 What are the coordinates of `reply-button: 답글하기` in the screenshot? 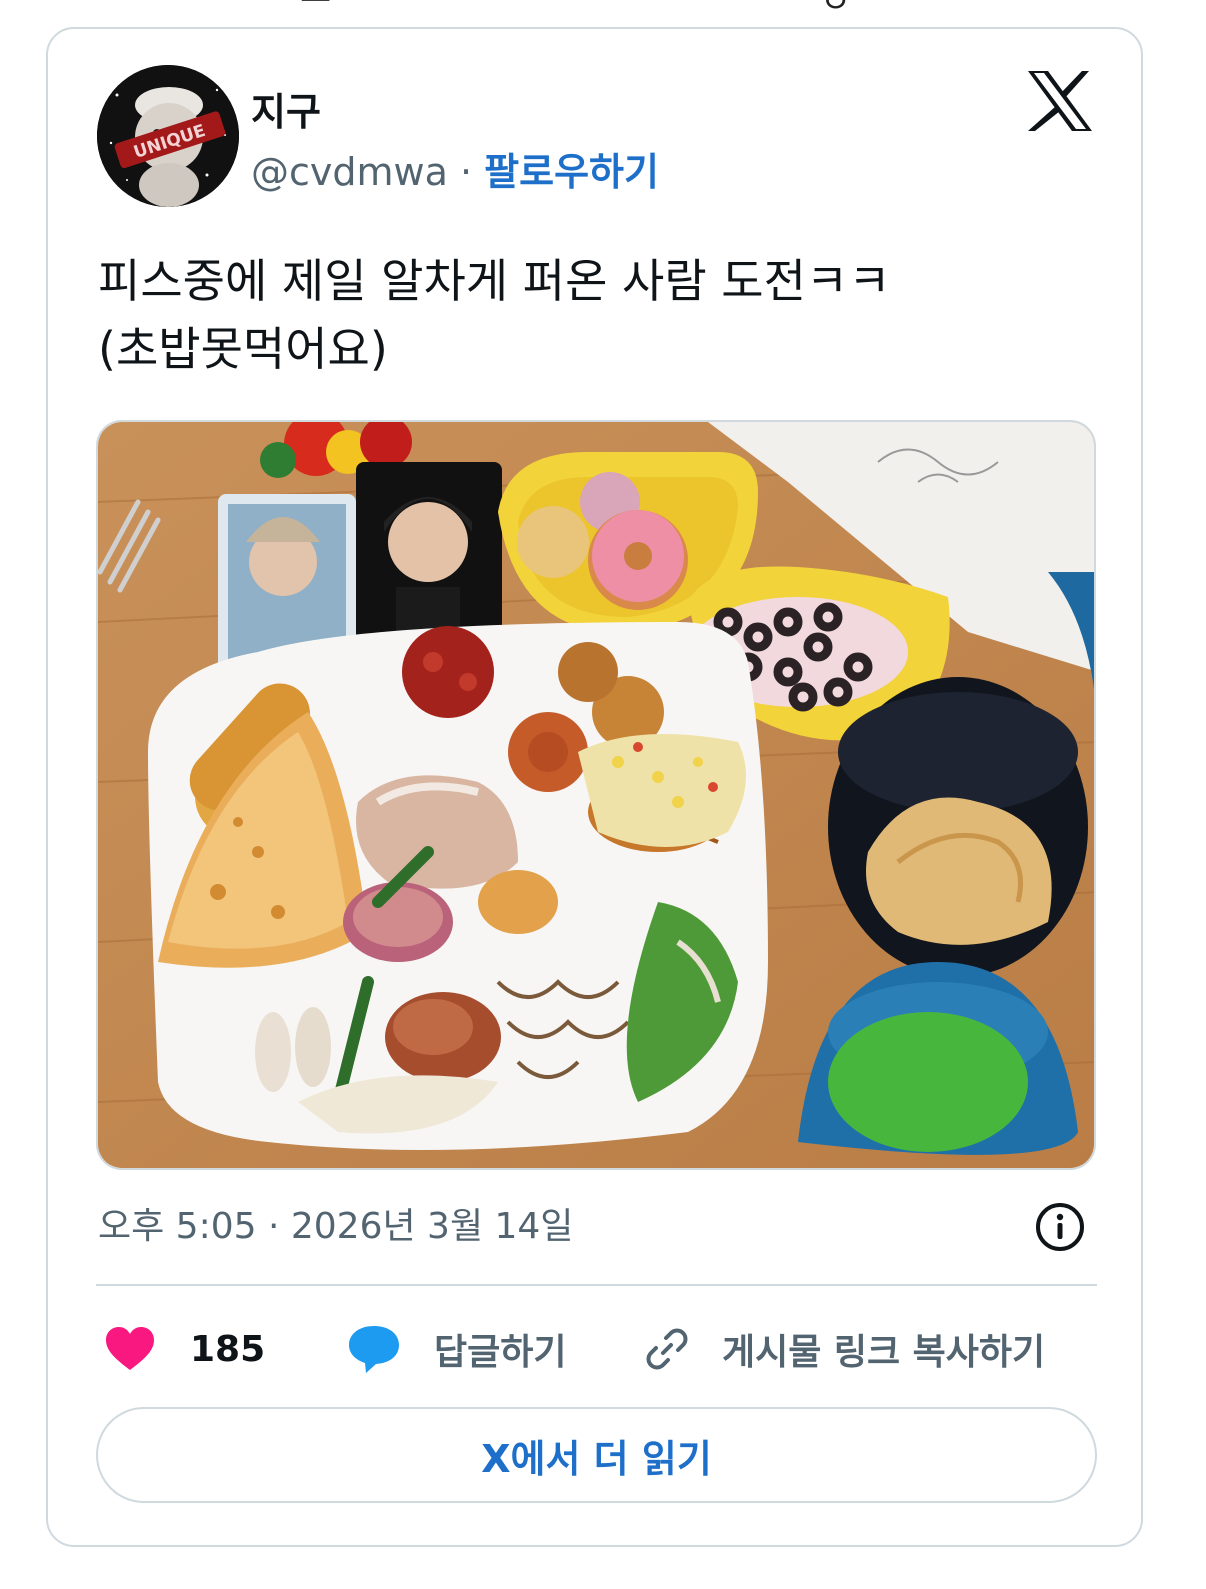 It's located at (456, 1349).